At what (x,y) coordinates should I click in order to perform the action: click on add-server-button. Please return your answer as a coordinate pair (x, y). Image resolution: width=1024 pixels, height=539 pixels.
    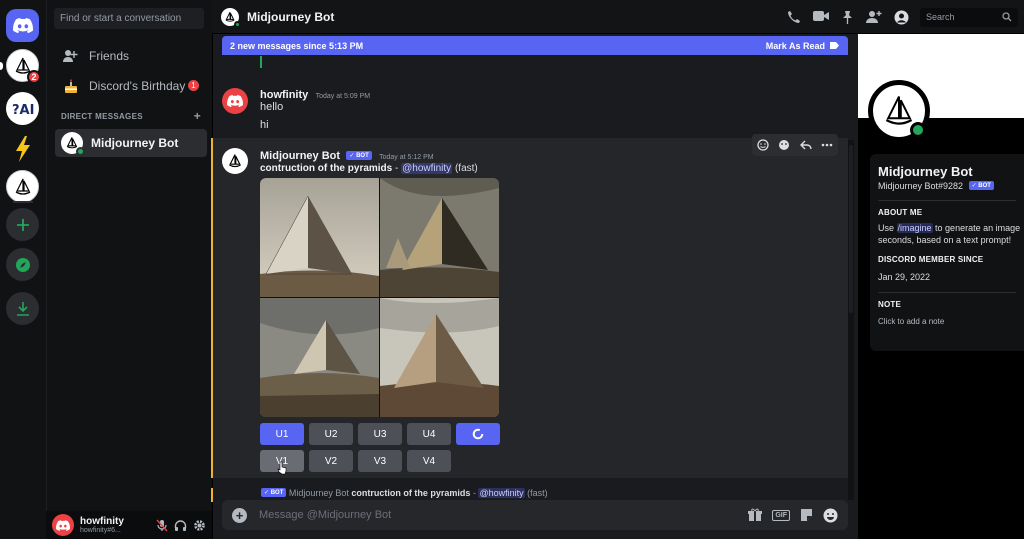
    Looking at the image, I should click on (22, 224).